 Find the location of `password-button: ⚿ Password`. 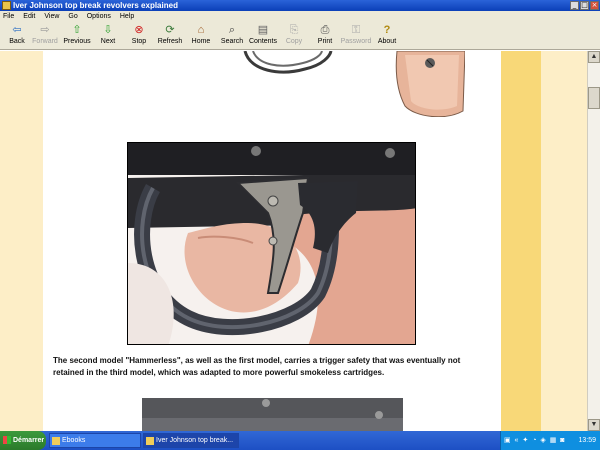

password-button: ⚿ Password is located at coordinates (356, 36).